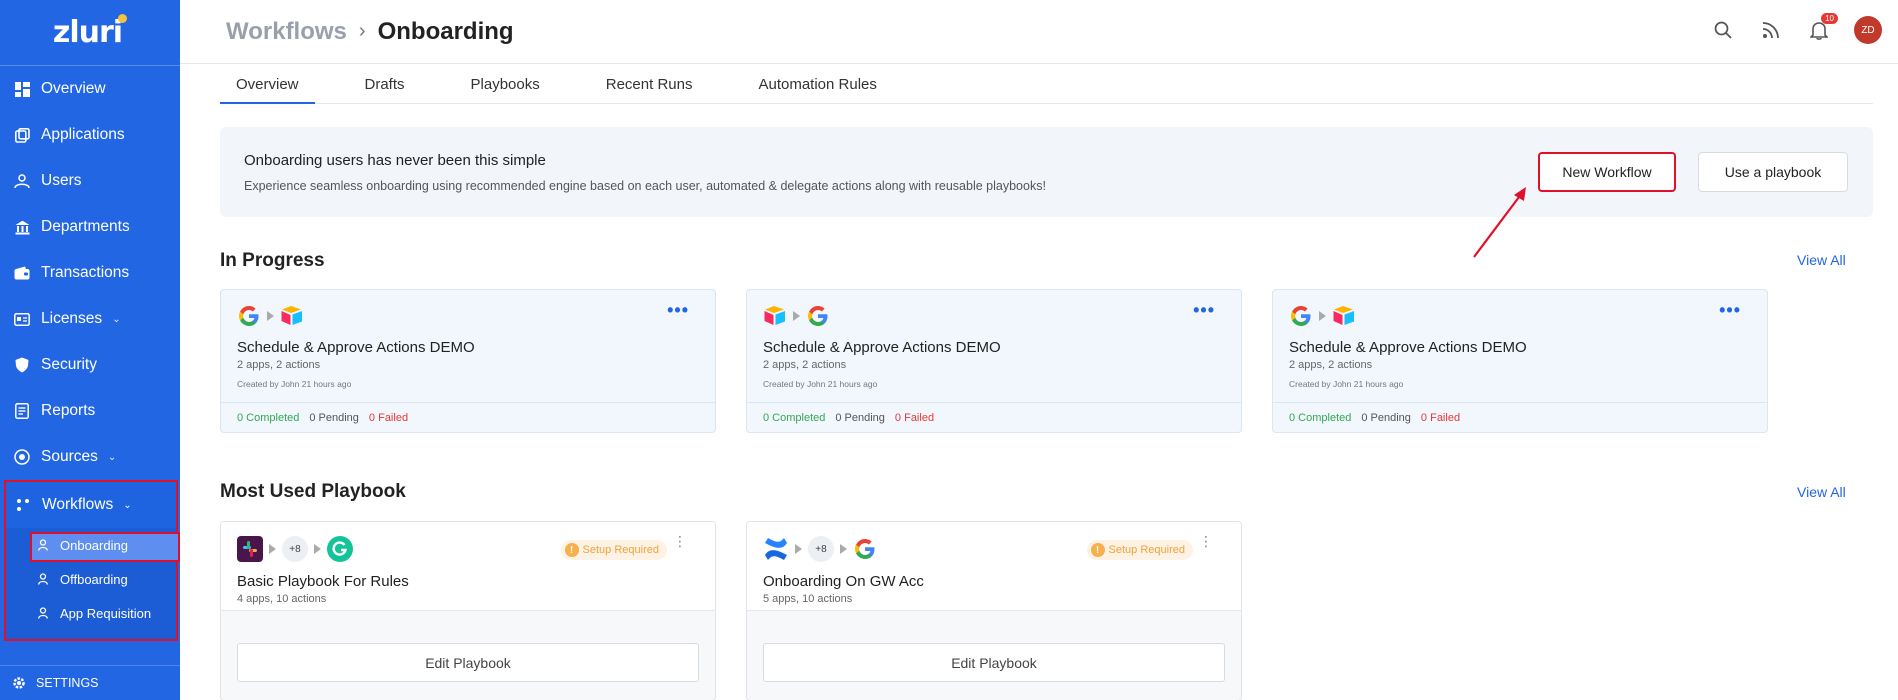 This screenshot has width=1898, height=700. What do you see at coordinates (22, 411) in the screenshot?
I see `report-icon` at bounding box center [22, 411].